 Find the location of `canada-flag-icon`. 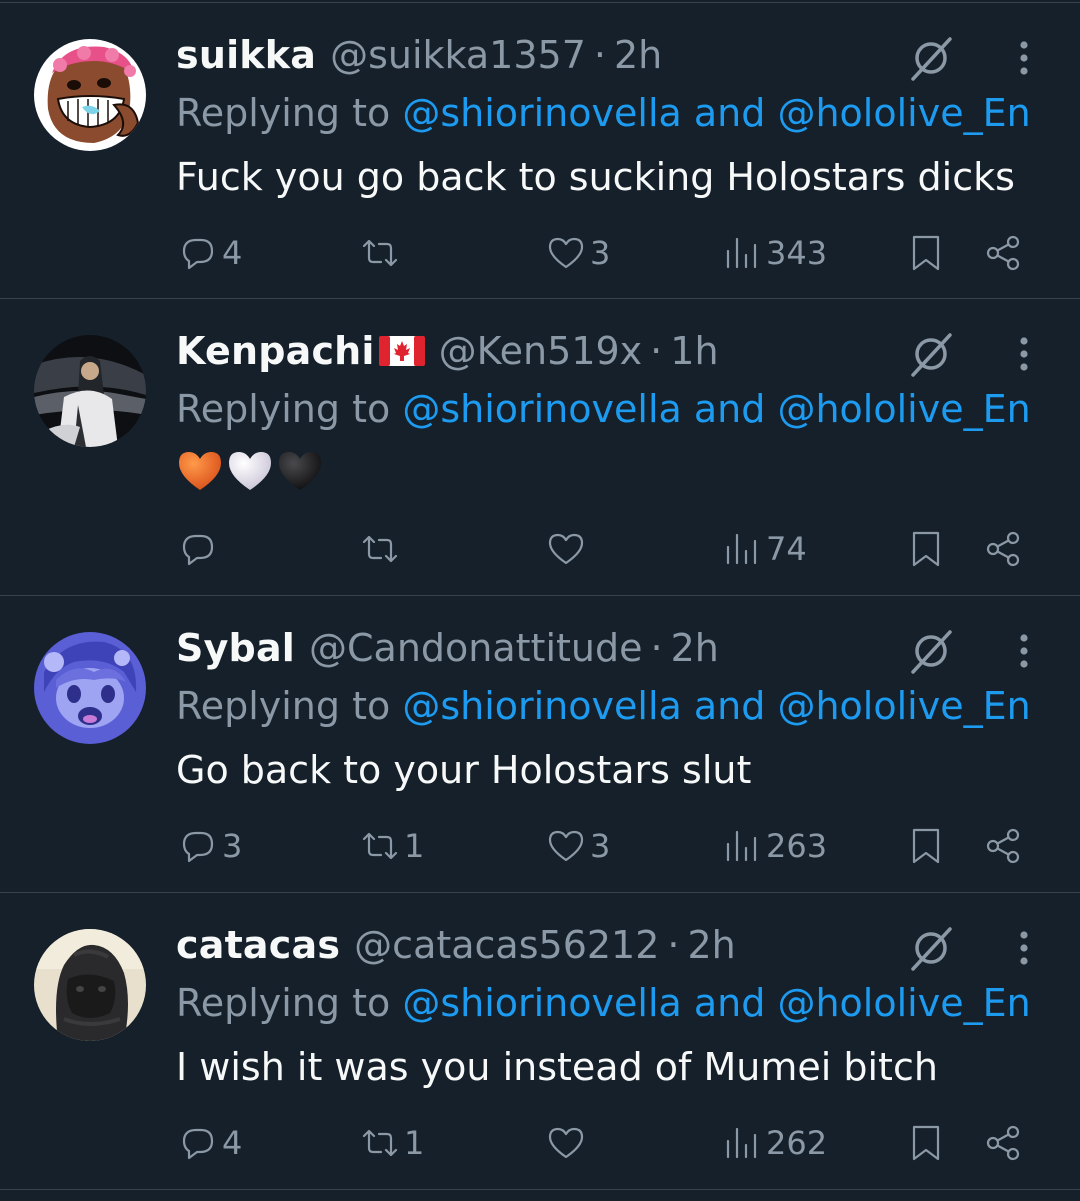

canada-flag-icon is located at coordinates (401, 351).